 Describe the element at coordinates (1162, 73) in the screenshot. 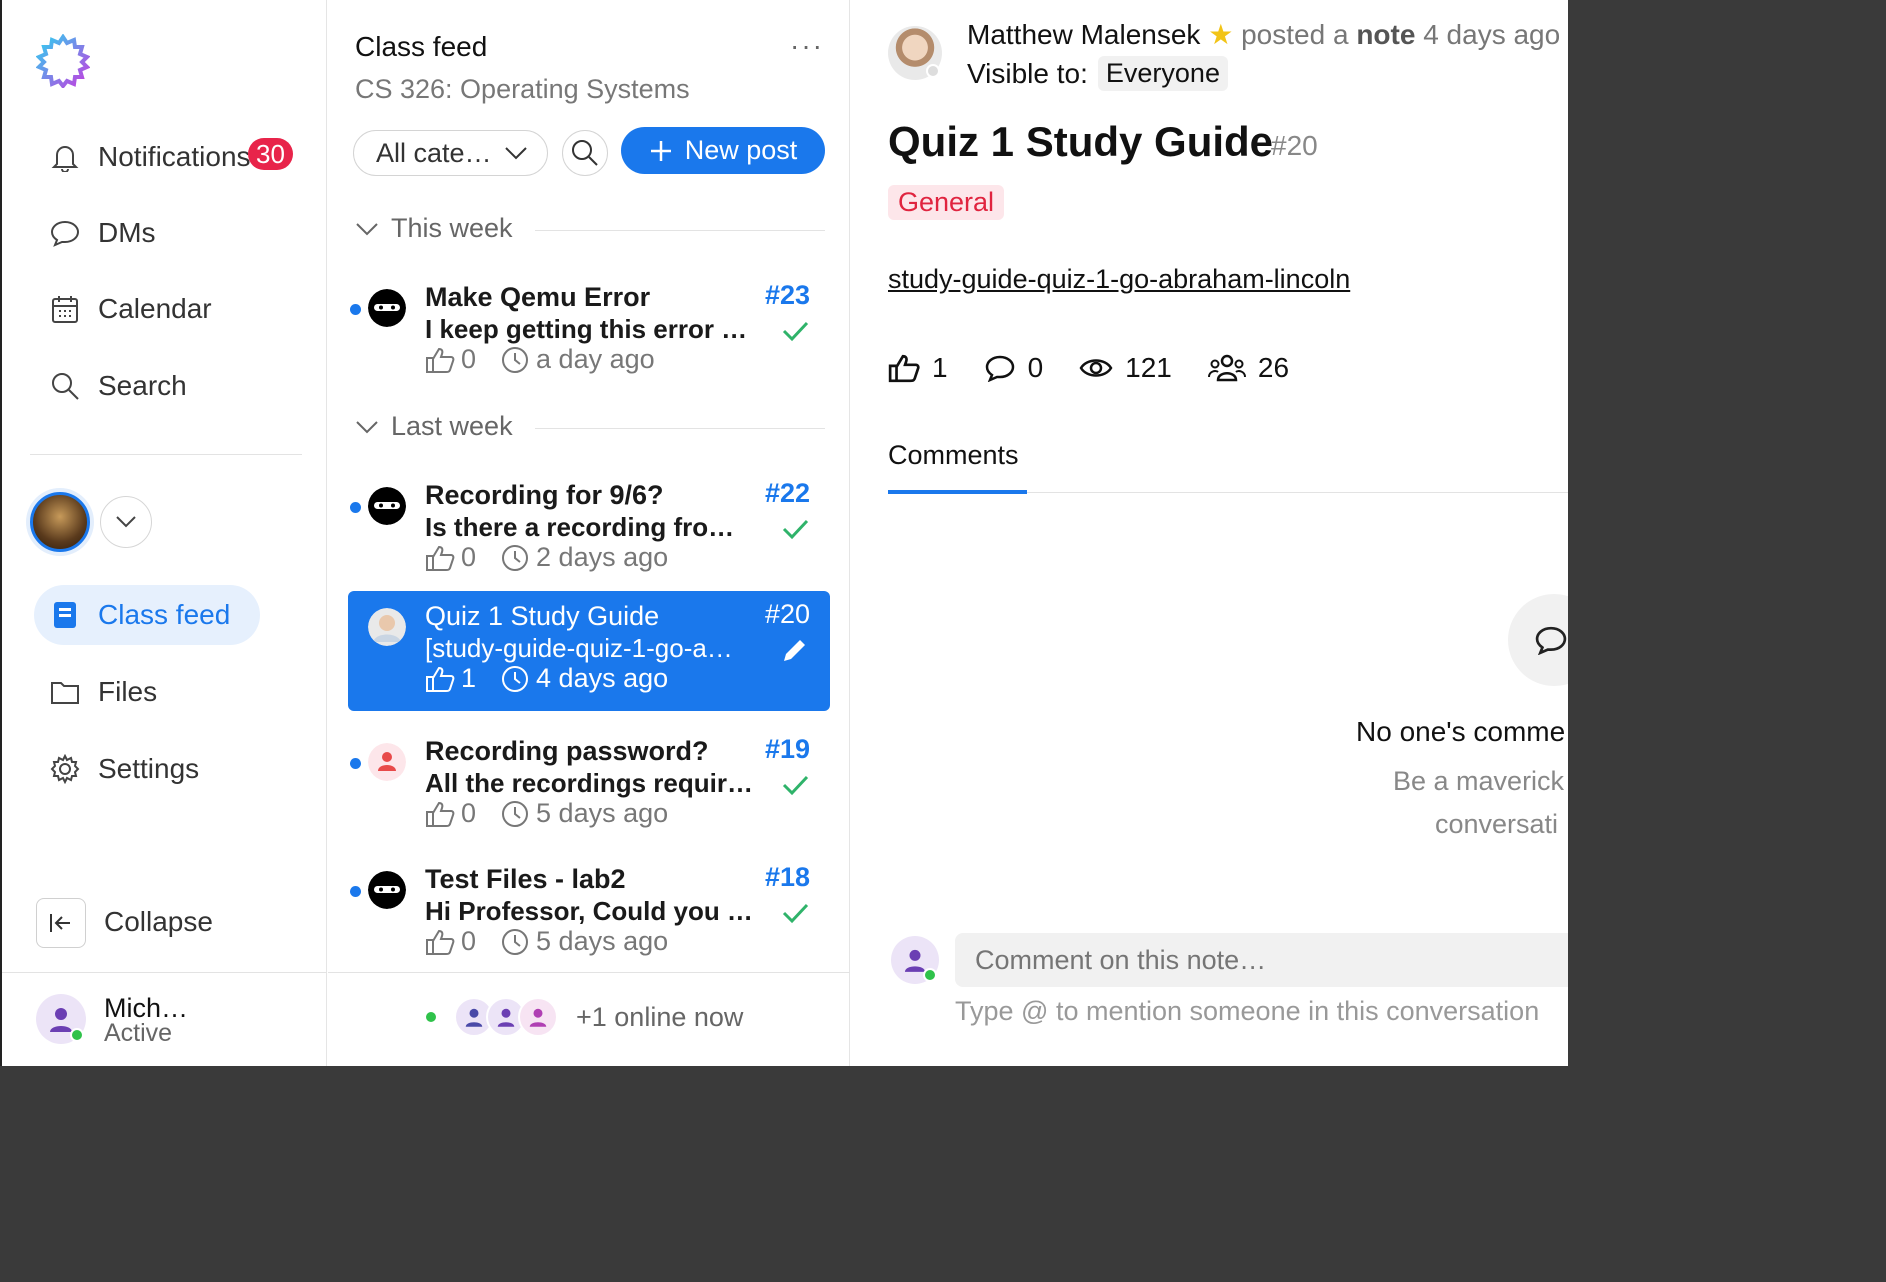

I see `visibility-pill: Everyone` at that location.